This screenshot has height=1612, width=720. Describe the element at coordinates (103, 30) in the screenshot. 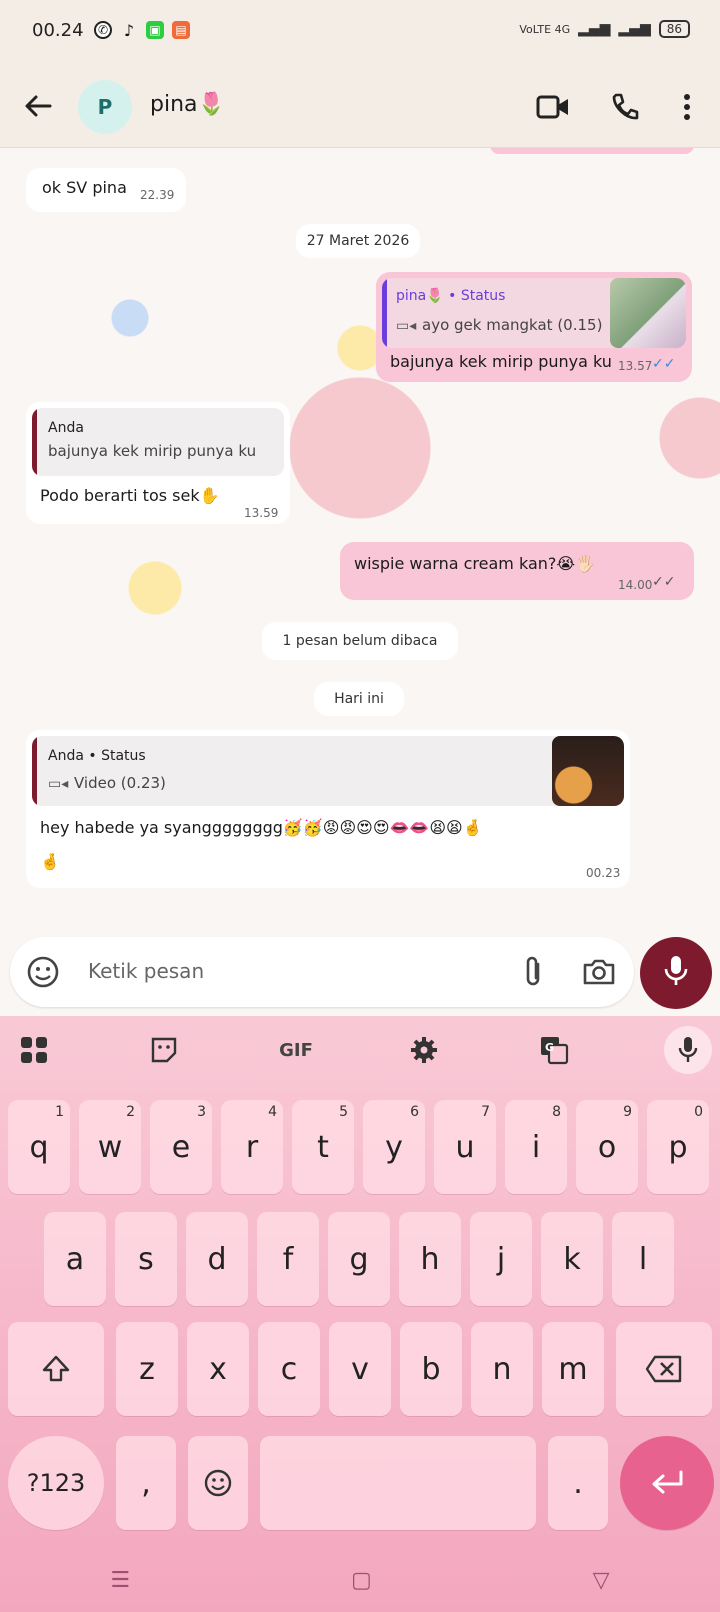

I see `whatsapp-icon: ✆` at that location.